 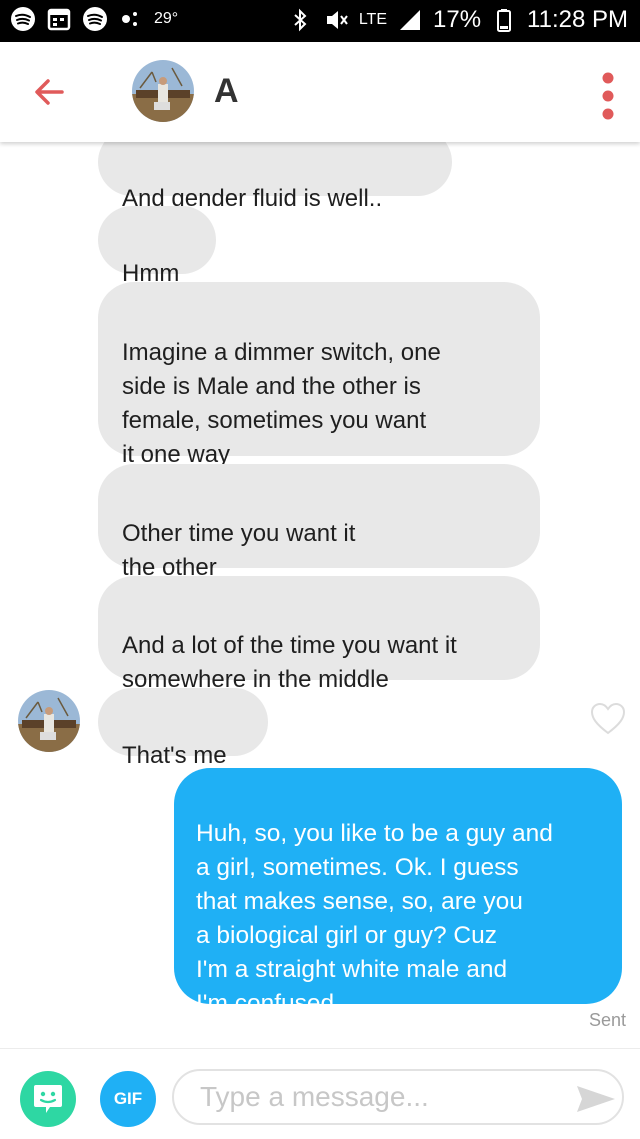 I want to click on send-icon, so click(x=596, y=1099).